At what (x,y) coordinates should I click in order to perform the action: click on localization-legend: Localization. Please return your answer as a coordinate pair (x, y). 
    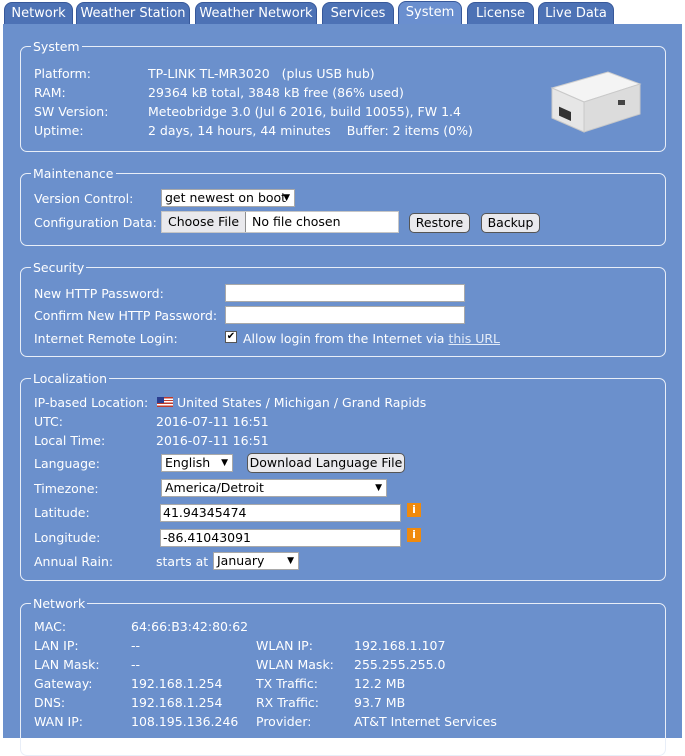
    Looking at the image, I should click on (70, 378).